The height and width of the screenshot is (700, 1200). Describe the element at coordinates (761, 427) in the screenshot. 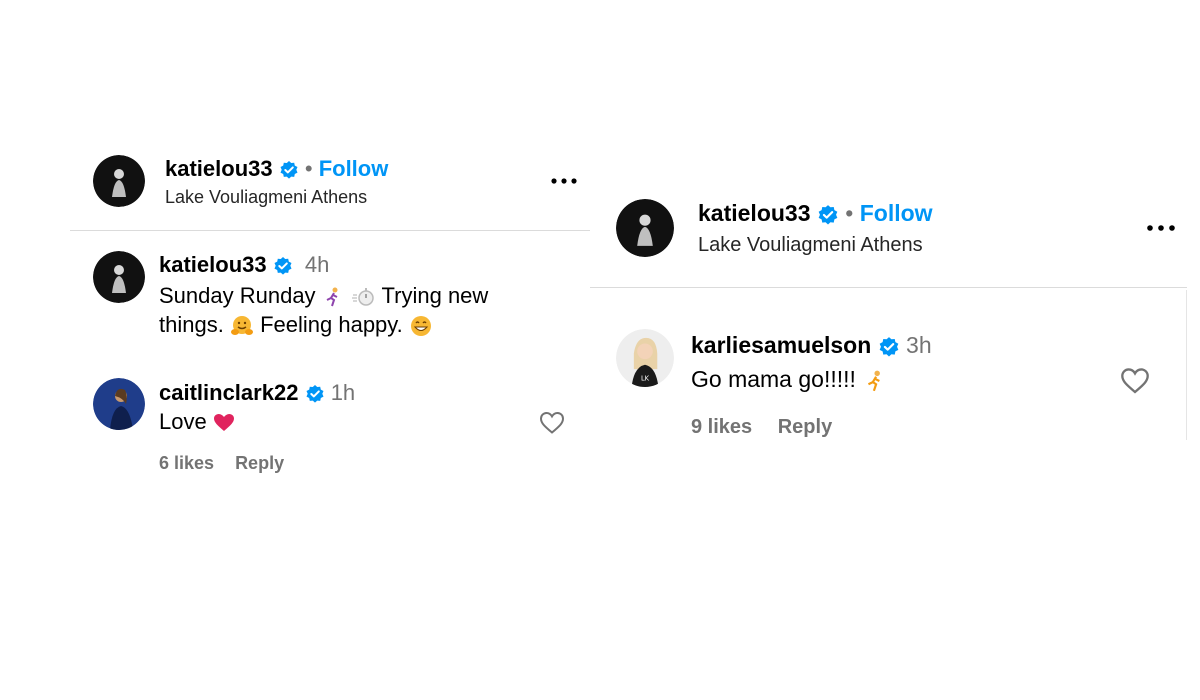

I see `comment-meta: 9 likes Reply` at that location.